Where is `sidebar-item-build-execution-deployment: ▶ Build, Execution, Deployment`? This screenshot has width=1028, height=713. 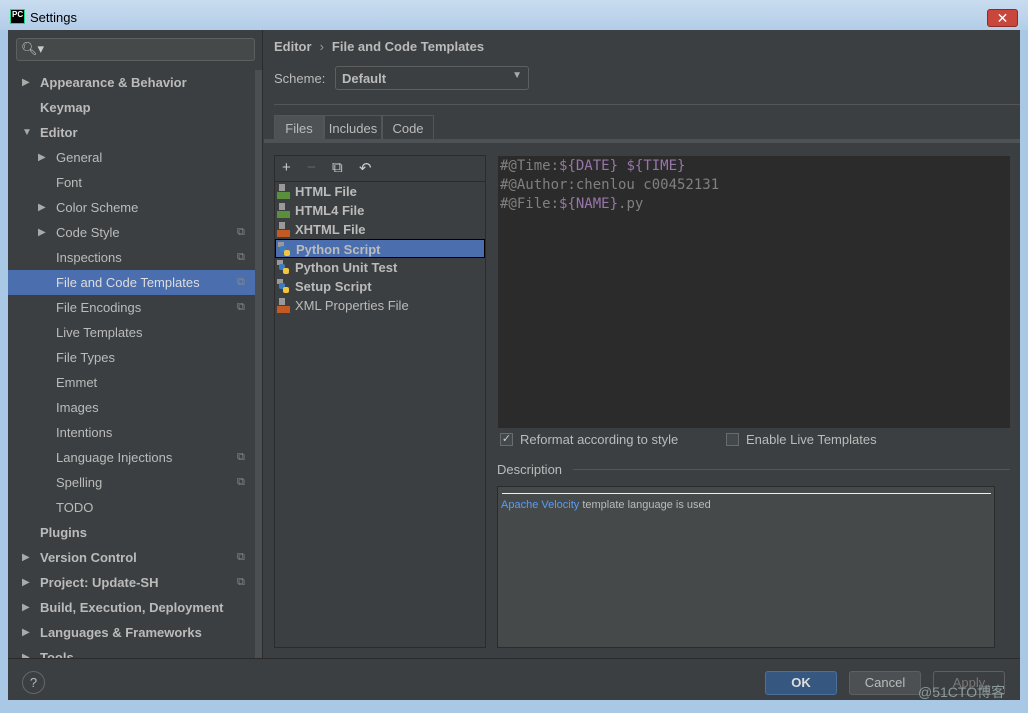
sidebar-item-build-execution-deployment: ▶ Build, Execution, Deployment is located at coordinates (131, 607).